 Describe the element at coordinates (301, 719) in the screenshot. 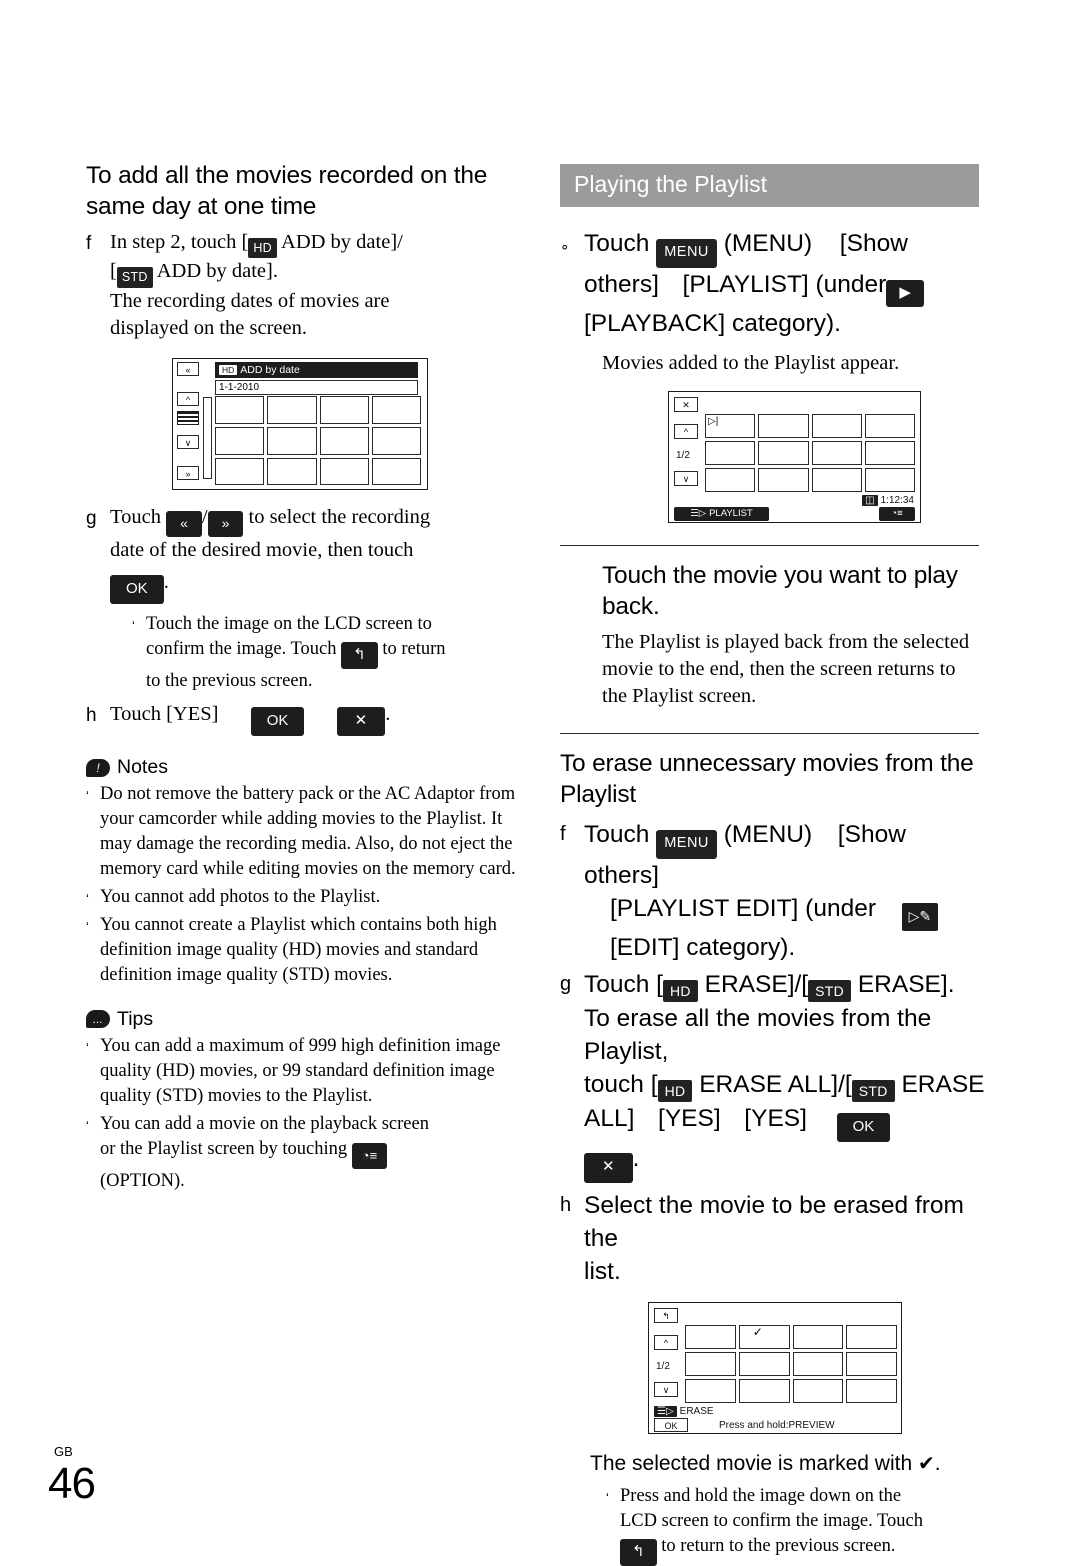

I see `step-h-touch-yes: h Touch [YES] OK ✕.` at that location.